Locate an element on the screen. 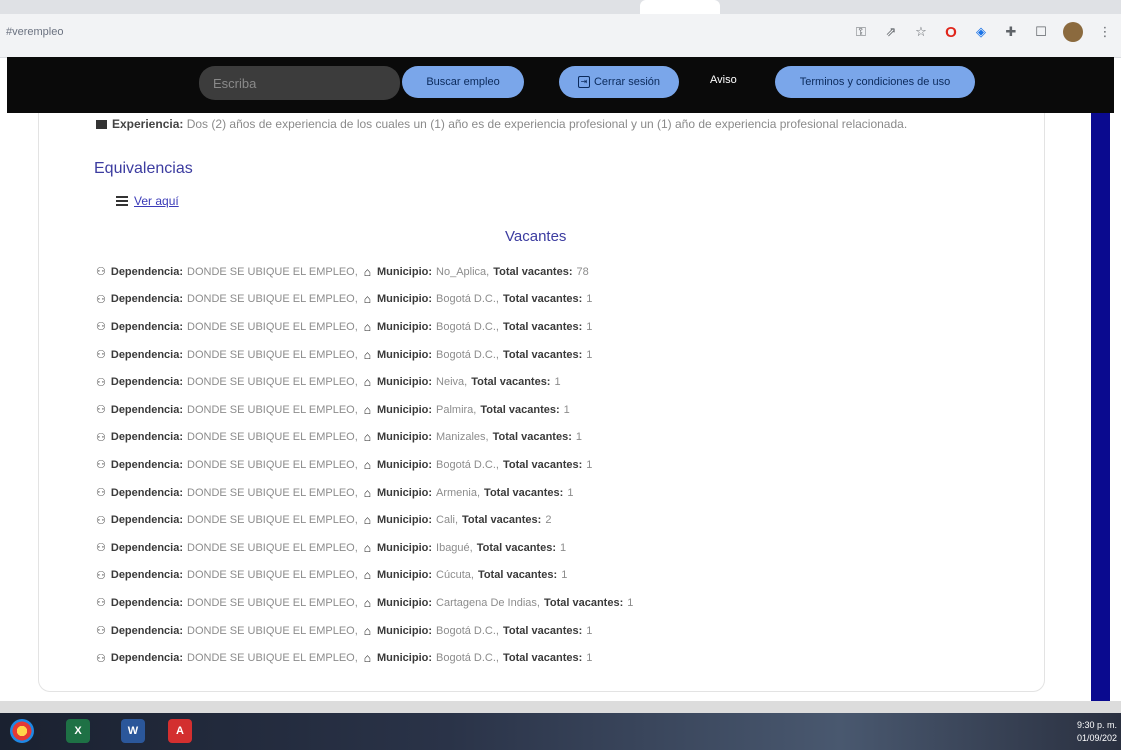  experiencia-label: Experiencia: is located at coordinates (148, 124).